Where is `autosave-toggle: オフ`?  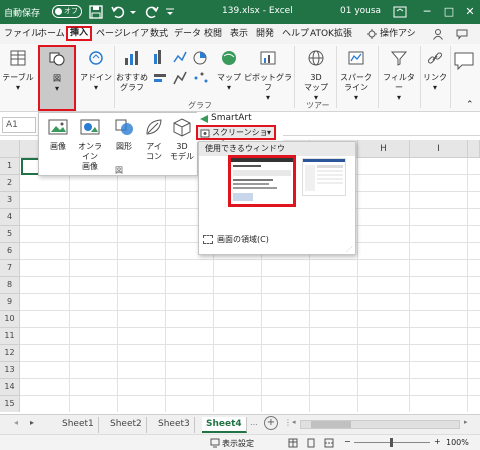
autosave-toggle: オフ is located at coordinates (67, 11).